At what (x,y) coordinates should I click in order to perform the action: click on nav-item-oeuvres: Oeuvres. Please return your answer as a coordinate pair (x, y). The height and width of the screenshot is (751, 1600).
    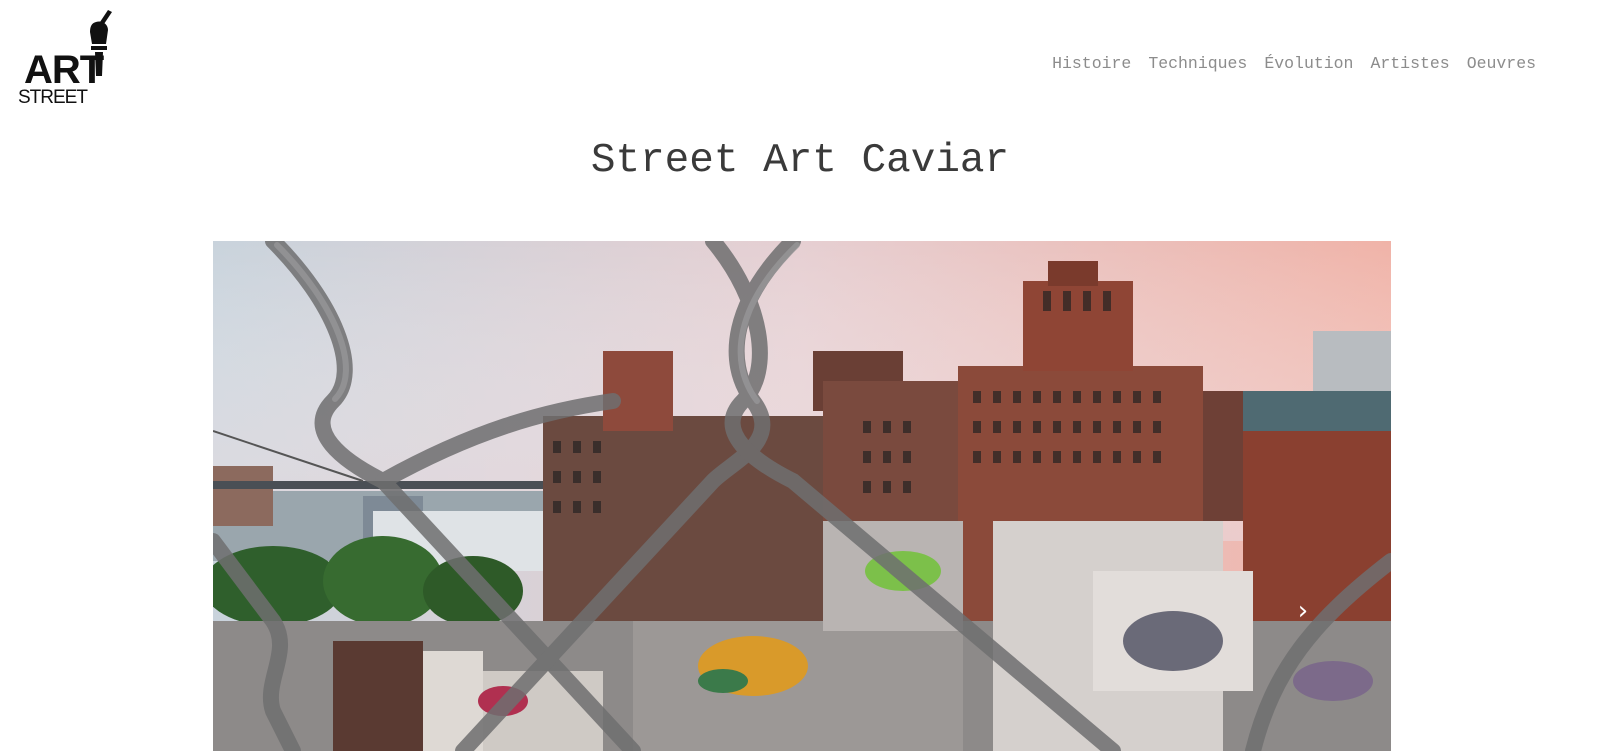
    Looking at the image, I should click on (1501, 63).